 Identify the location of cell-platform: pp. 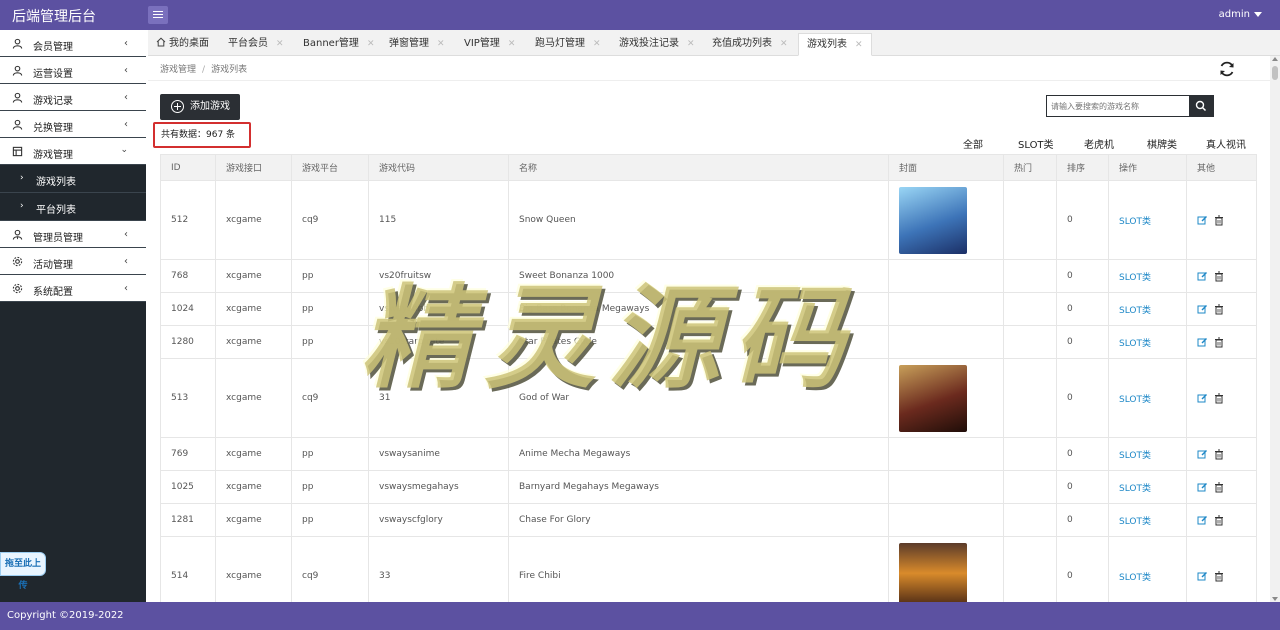
(330, 487).